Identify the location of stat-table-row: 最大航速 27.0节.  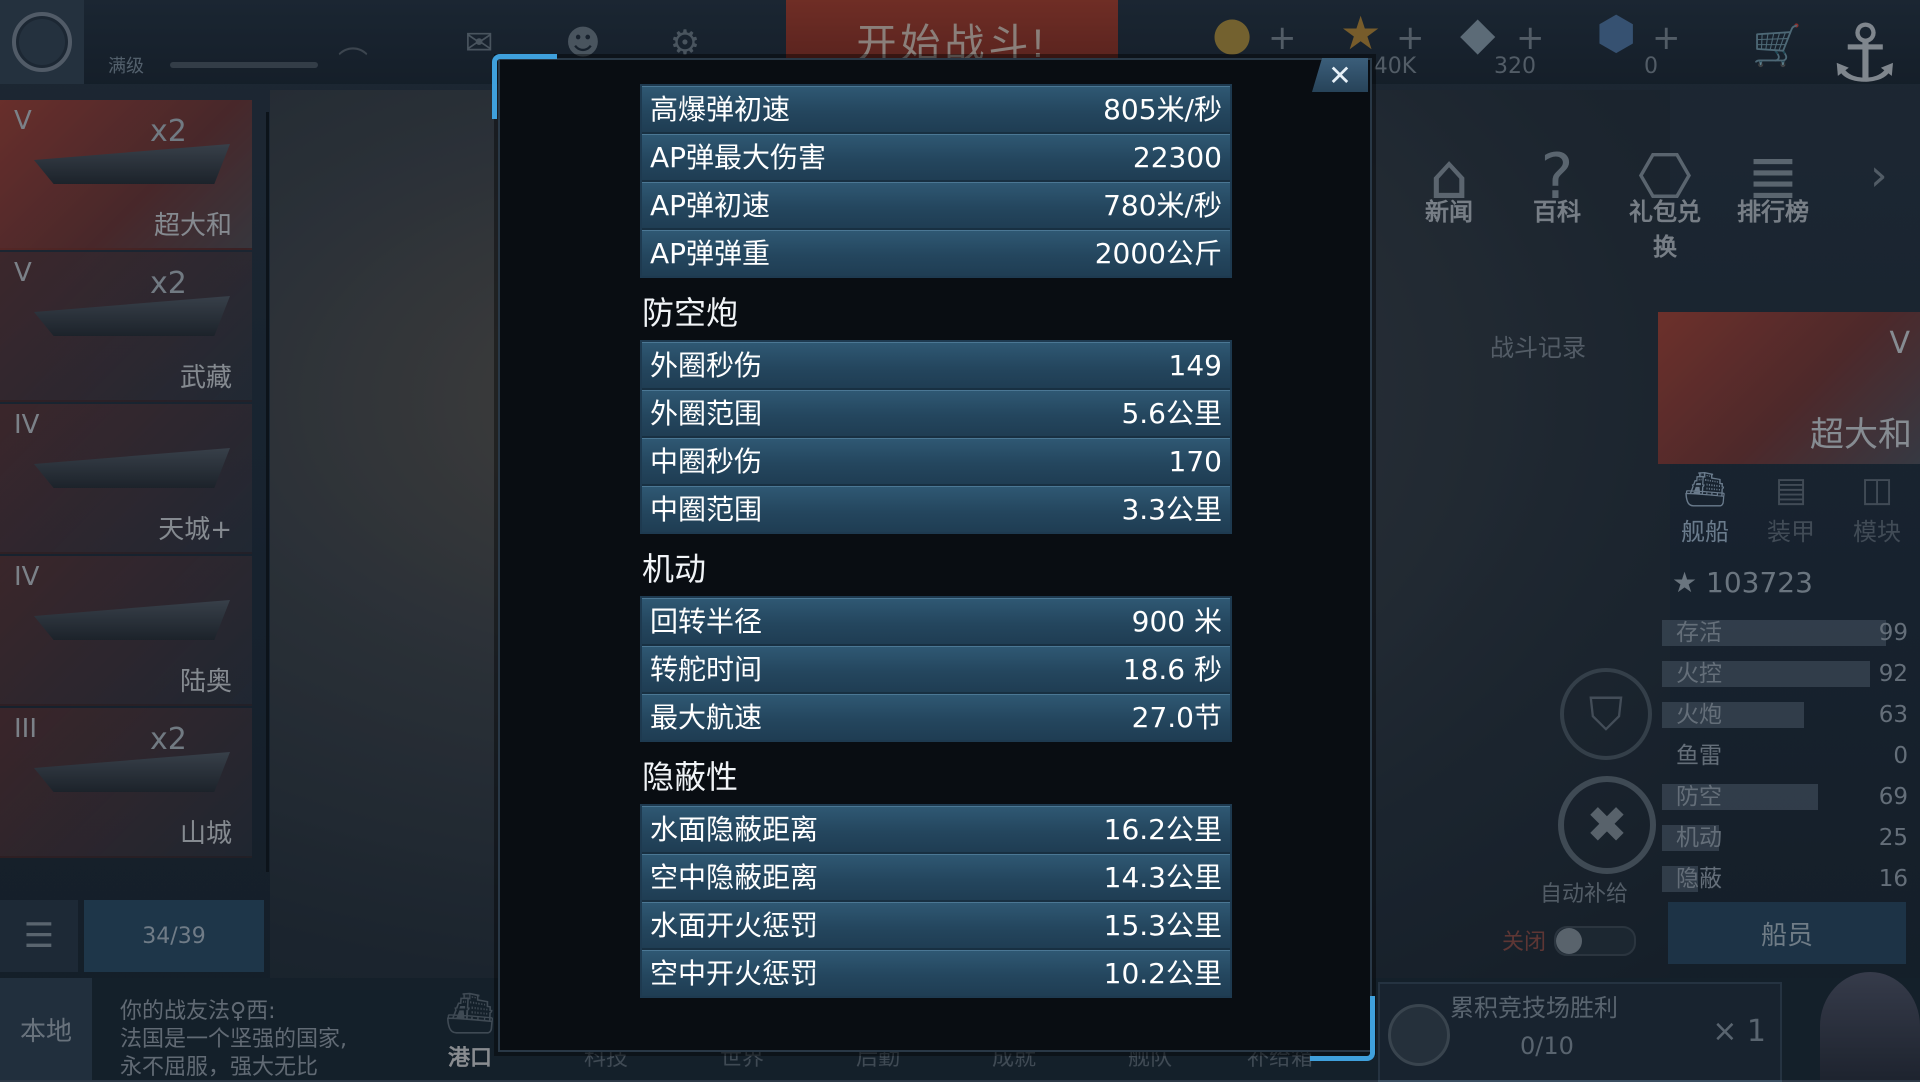
(936, 717).